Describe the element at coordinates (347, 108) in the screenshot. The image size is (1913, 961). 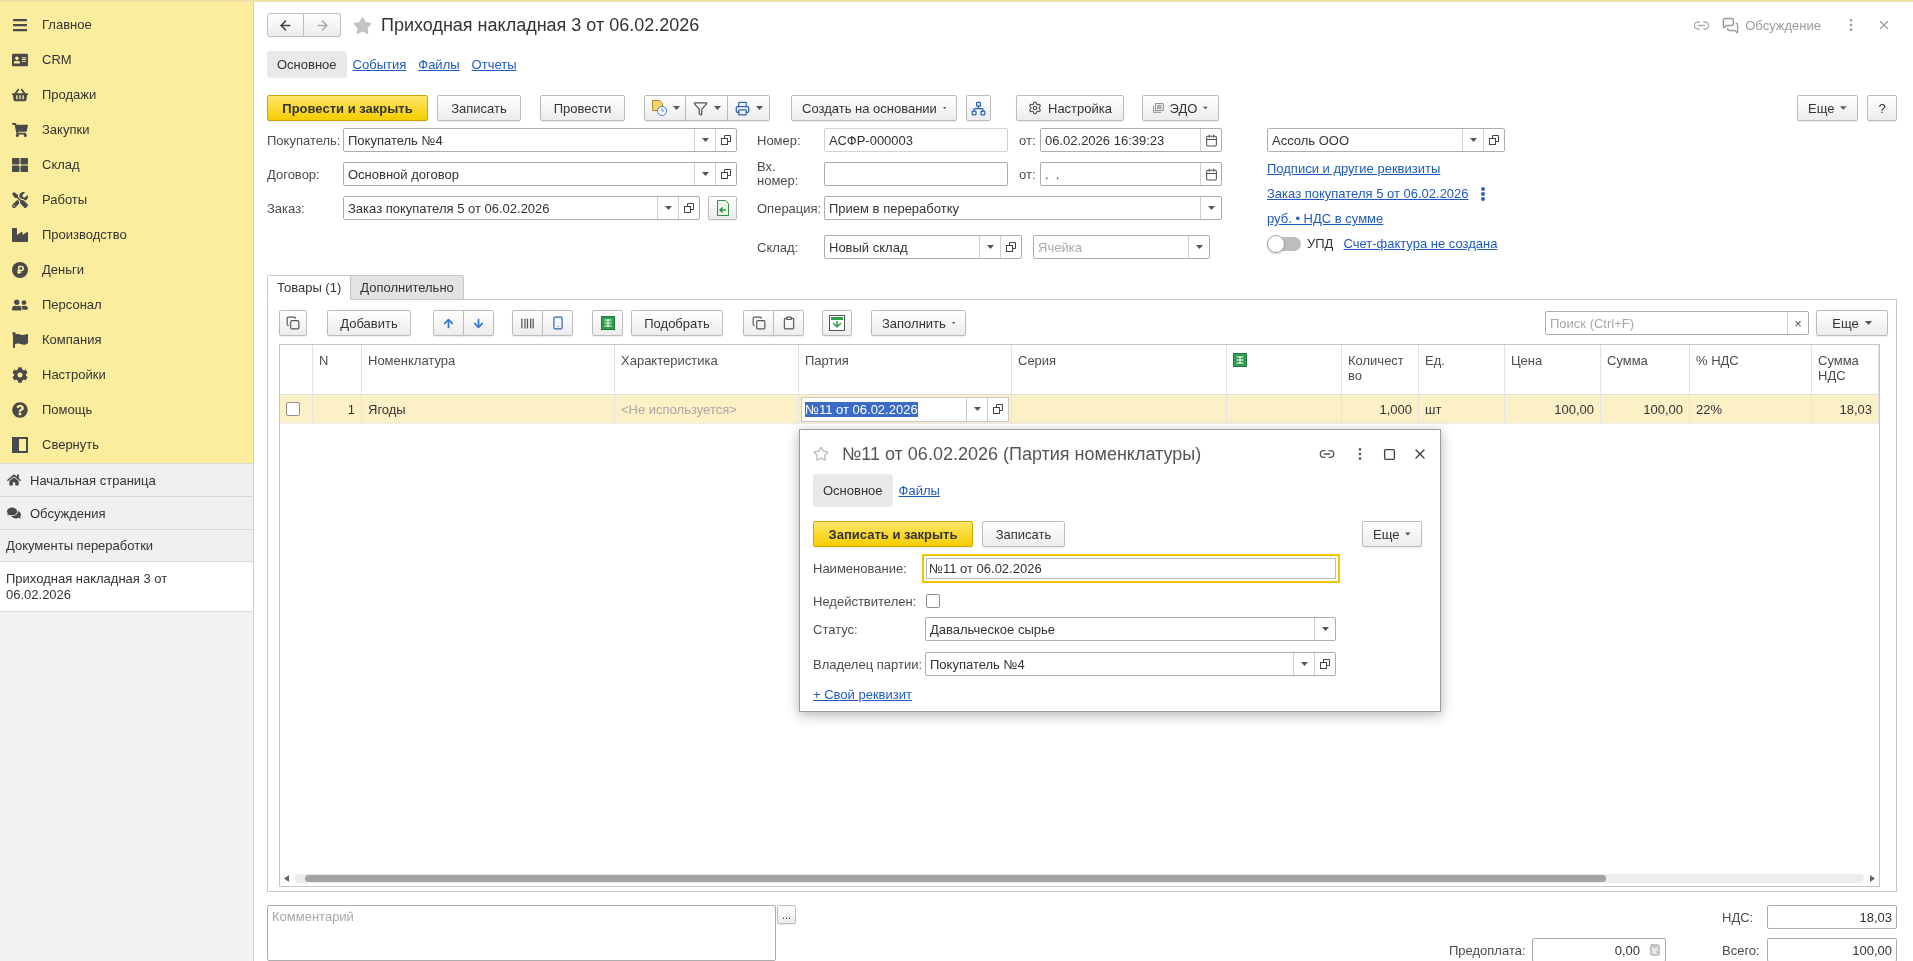
I see `post-and-close-button: Провести и закрыть` at that location.